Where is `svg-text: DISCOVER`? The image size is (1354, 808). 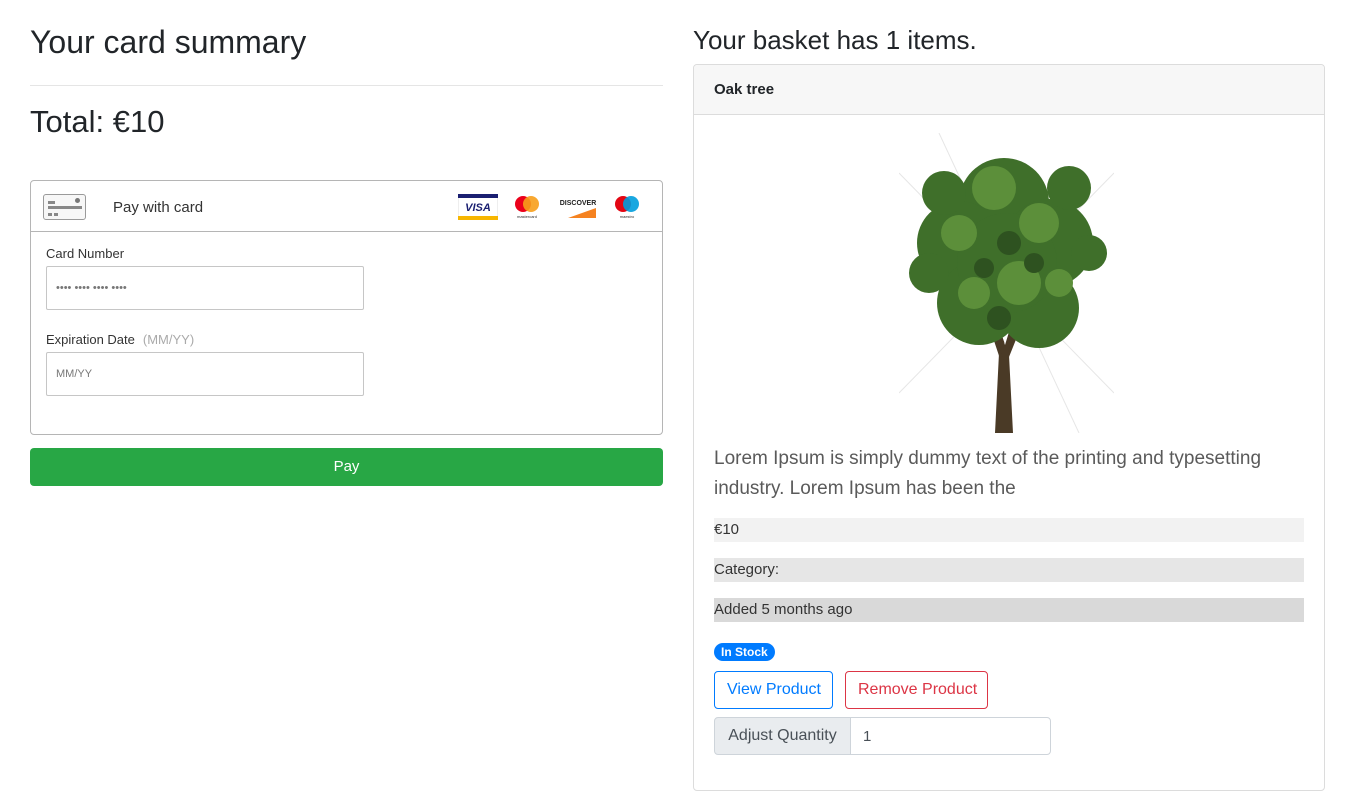
svg-text: DISCOVER is located at coordinates (578, 203).